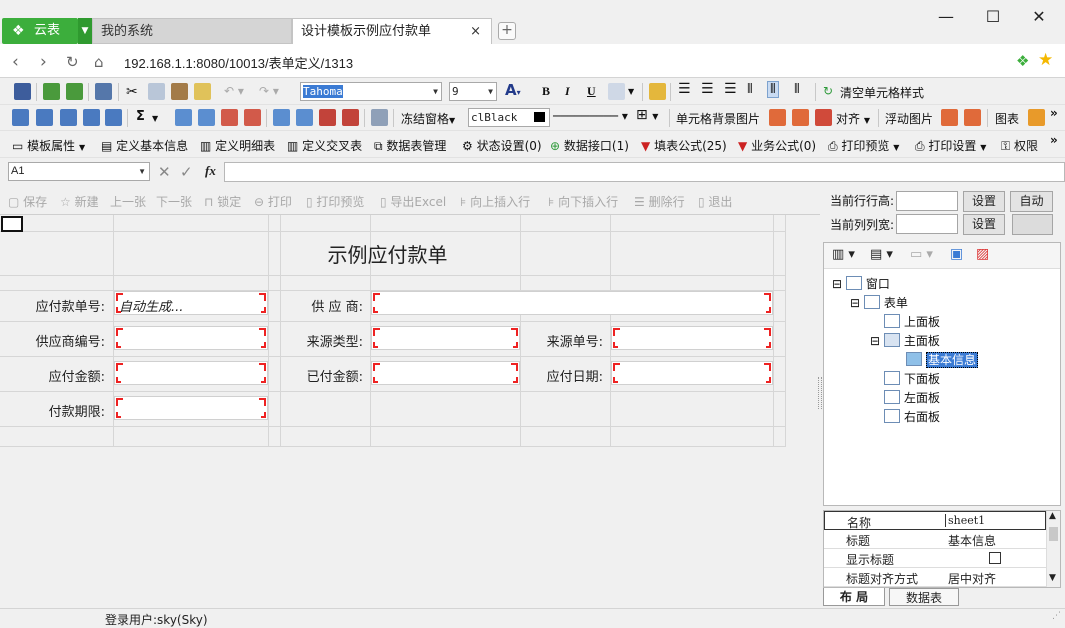 This screenshot has height=628, width=1065. What do you see at coordinates (912, 321) in the screenshot?
I see `tree-node-top-panel: 上面板` at bounding box center [912, 321].